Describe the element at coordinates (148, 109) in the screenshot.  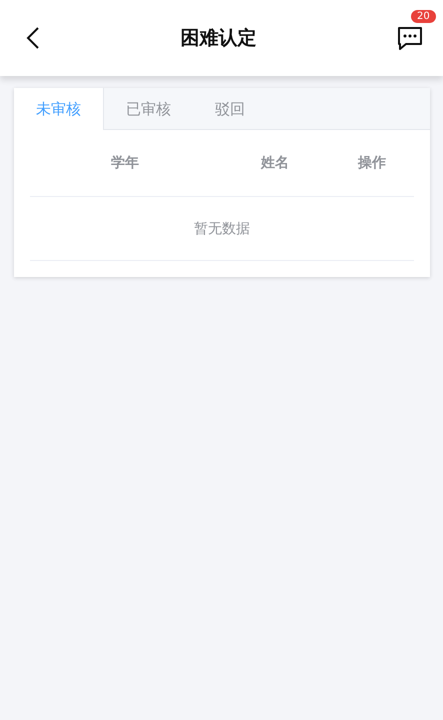
I see `tab: 已审核` at that location.